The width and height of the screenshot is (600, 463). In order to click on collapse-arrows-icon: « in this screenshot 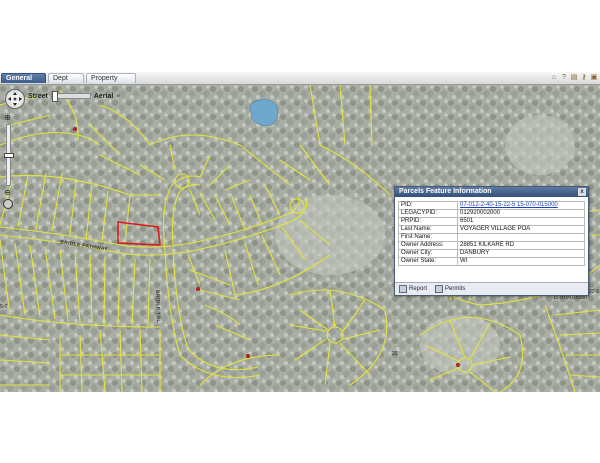, I will do `click(118, 96)`.